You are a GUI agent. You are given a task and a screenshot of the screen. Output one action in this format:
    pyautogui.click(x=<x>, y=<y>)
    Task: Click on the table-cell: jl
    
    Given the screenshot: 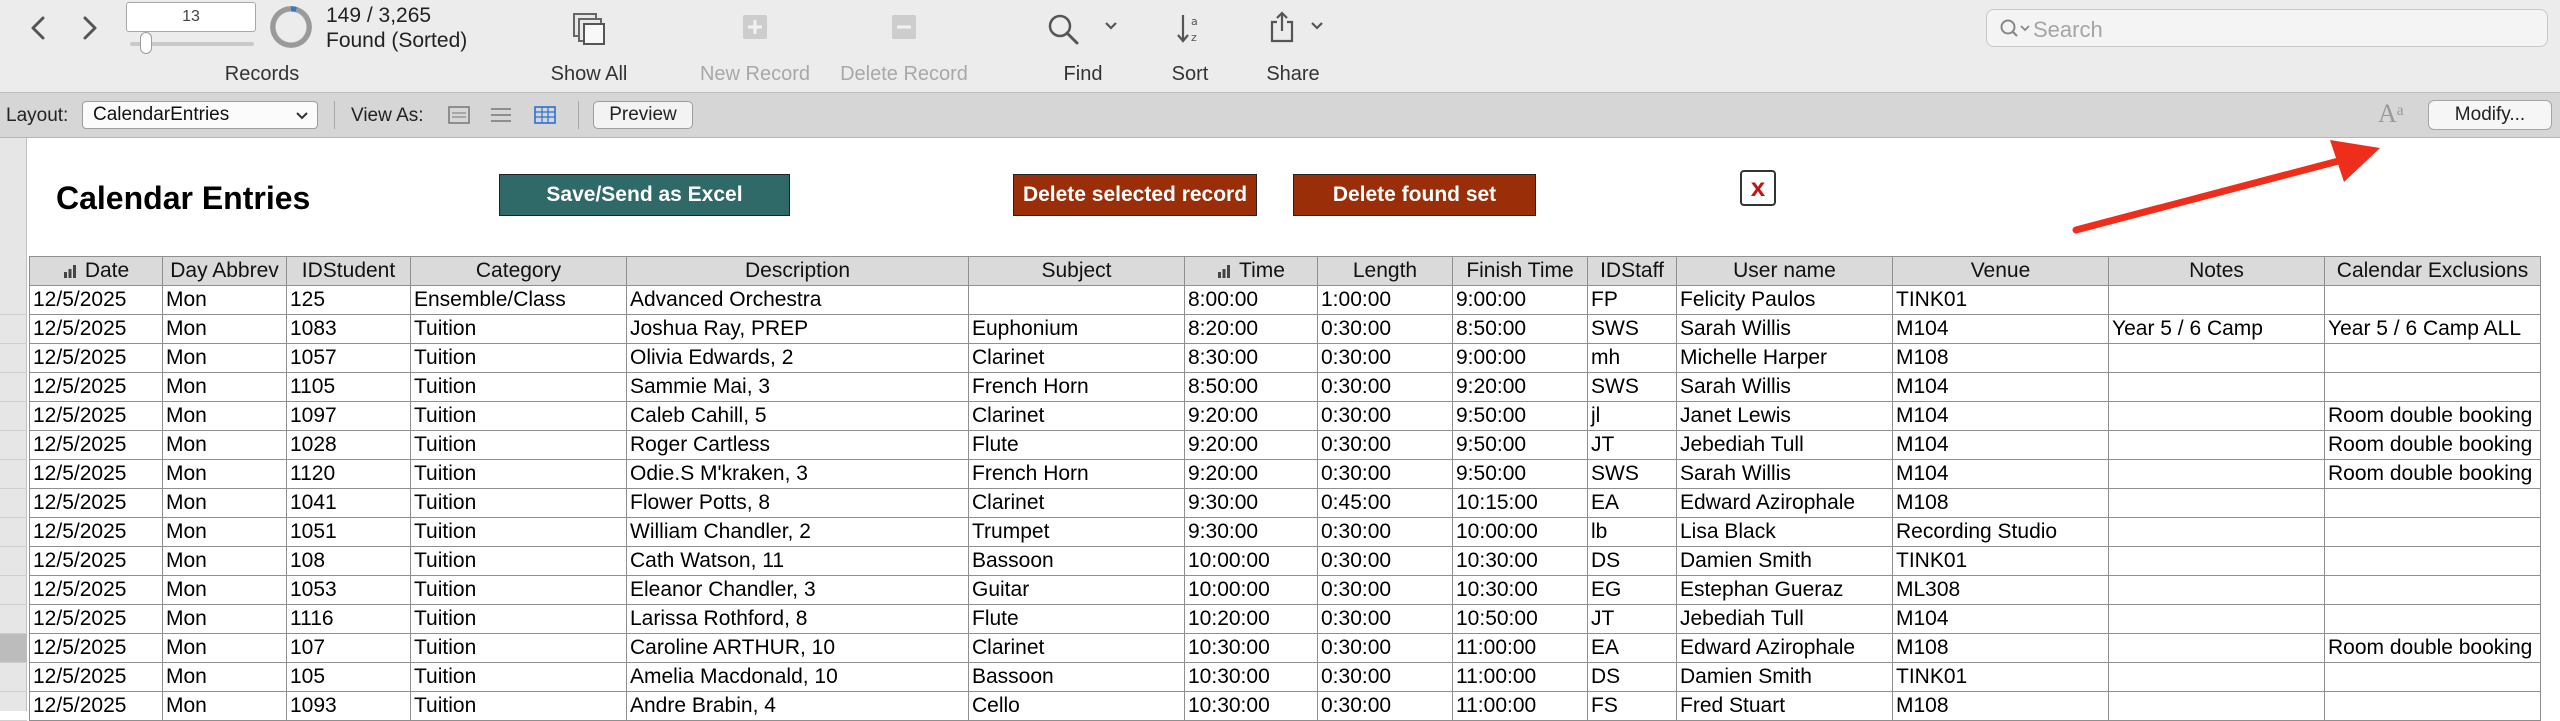 What is the action you would take?
    pyautogui.click(x=1632, y=416)
    